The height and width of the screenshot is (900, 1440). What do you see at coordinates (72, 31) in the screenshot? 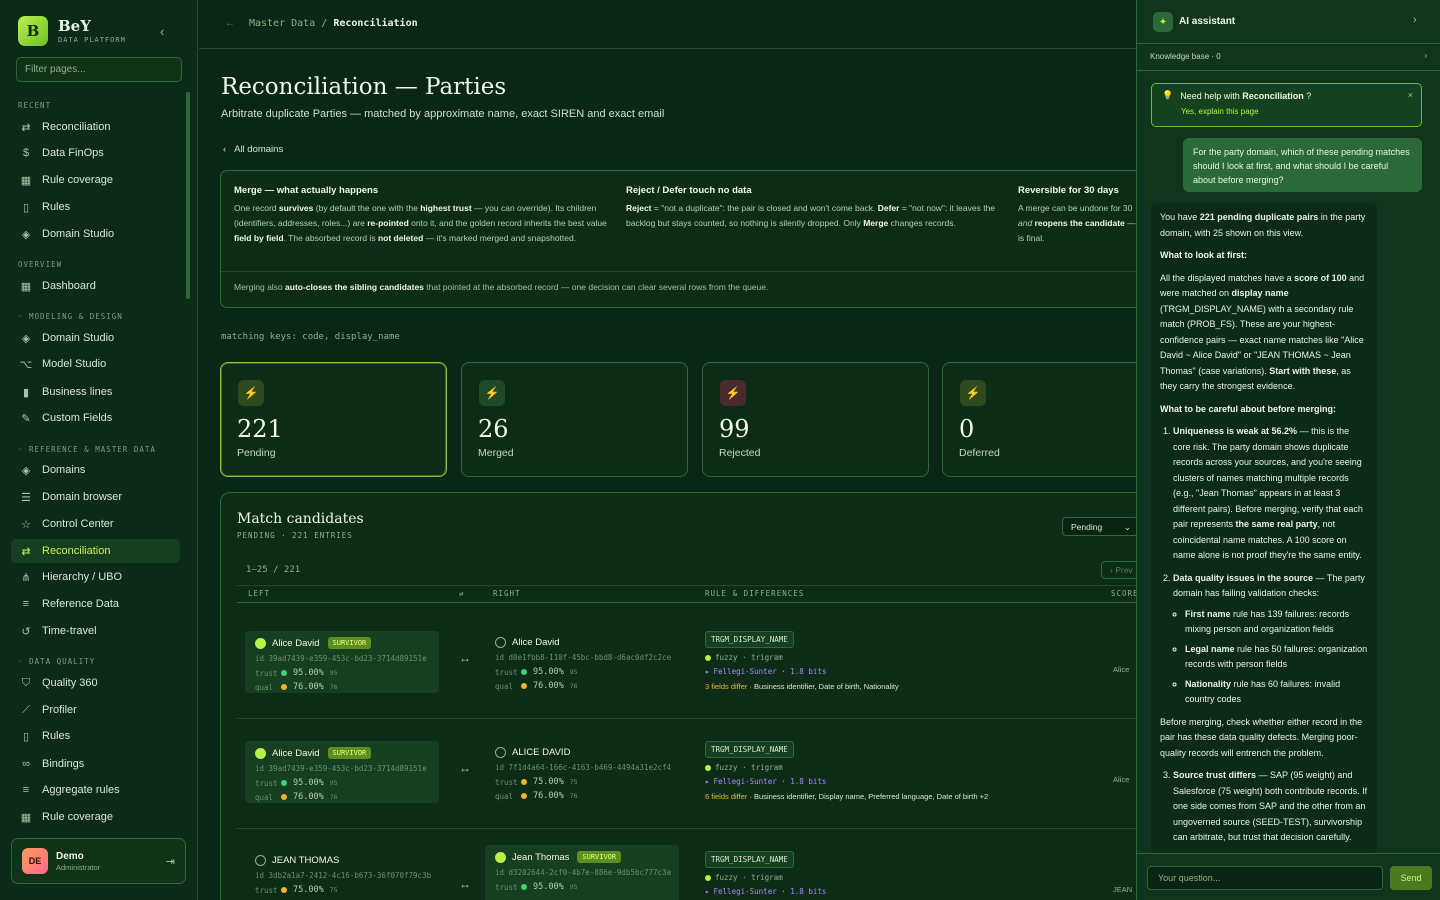
I see `brand: B BeY DATA PLATFORM` at bounding box center [72, 31].